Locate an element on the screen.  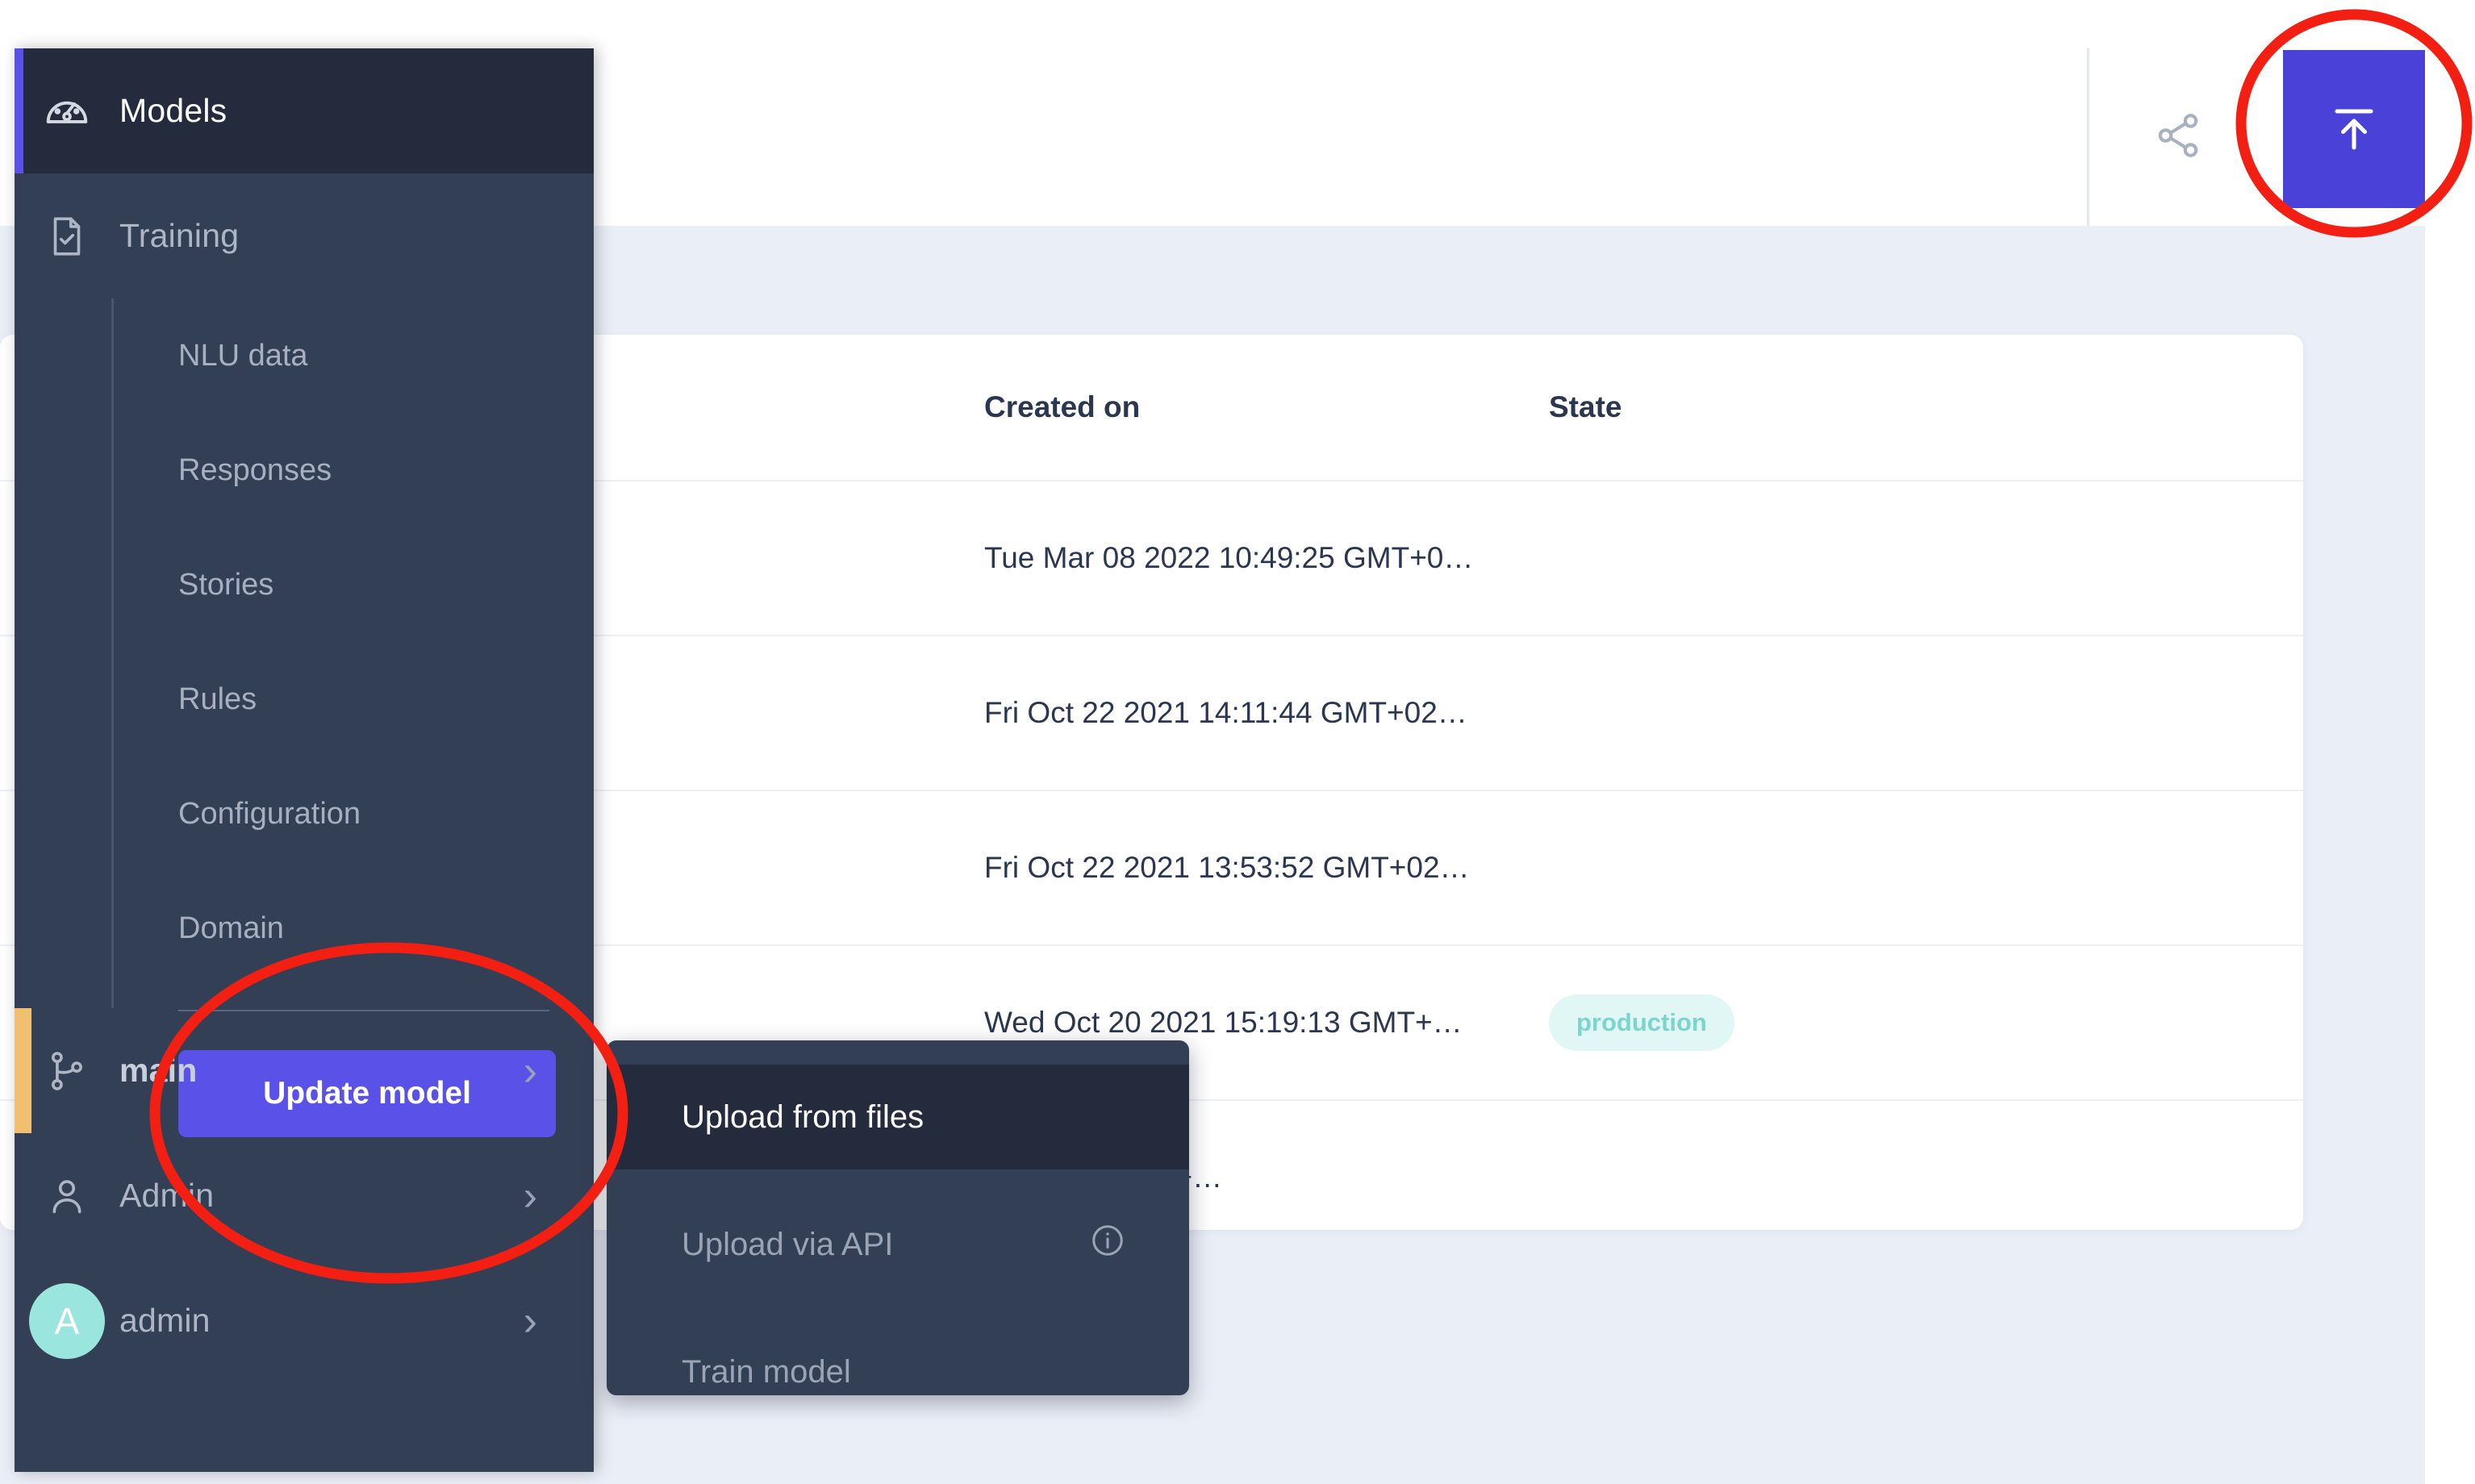
sidebar-item-label: main is located at coordinates (158, 1070).